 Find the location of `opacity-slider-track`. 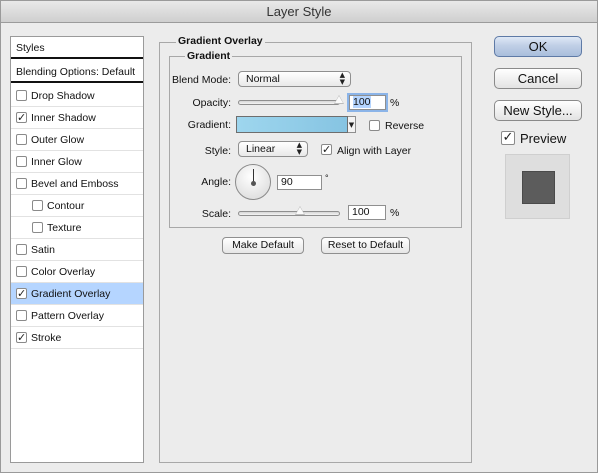

opacity-slider-track is located at coordinates (289, 102).